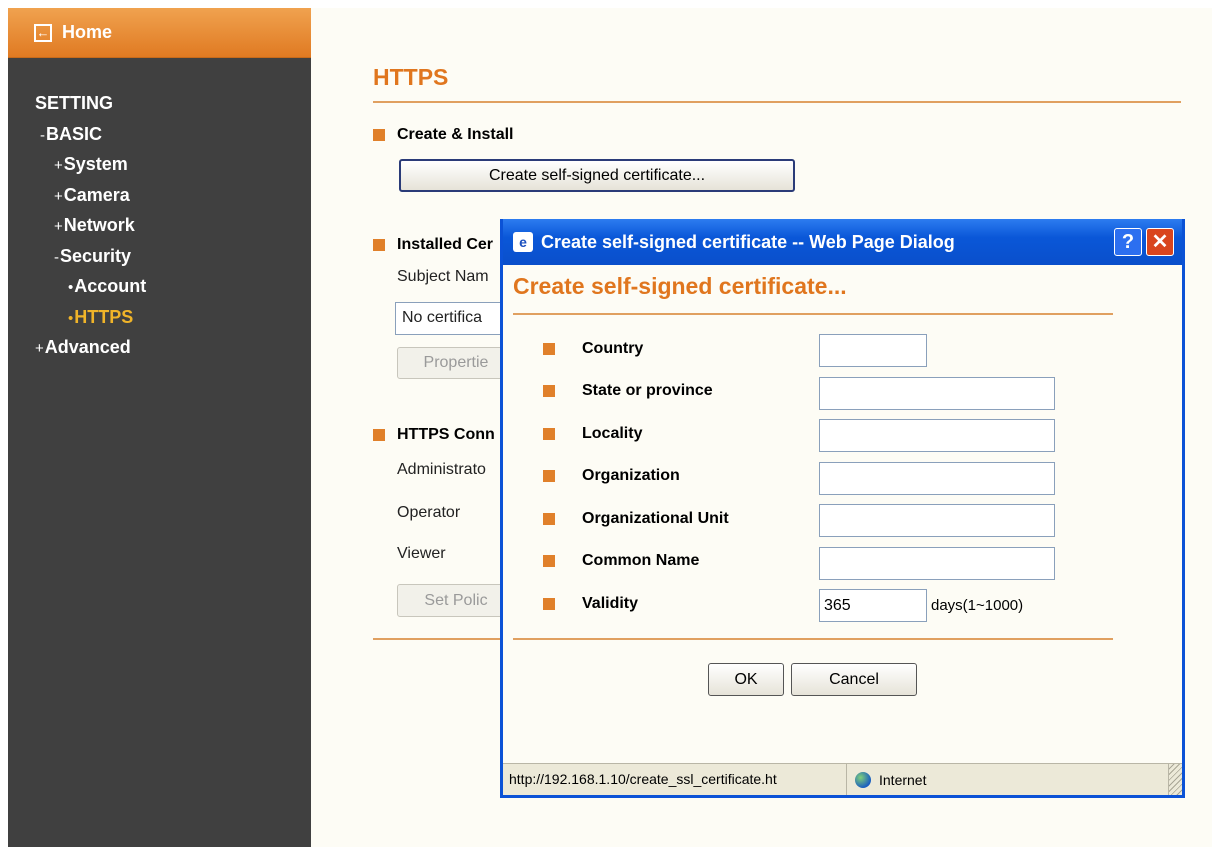  Describe the element at coordinates (443, 276) in the screenshot. I see `subject-name-label: Subject Nam` at that location.